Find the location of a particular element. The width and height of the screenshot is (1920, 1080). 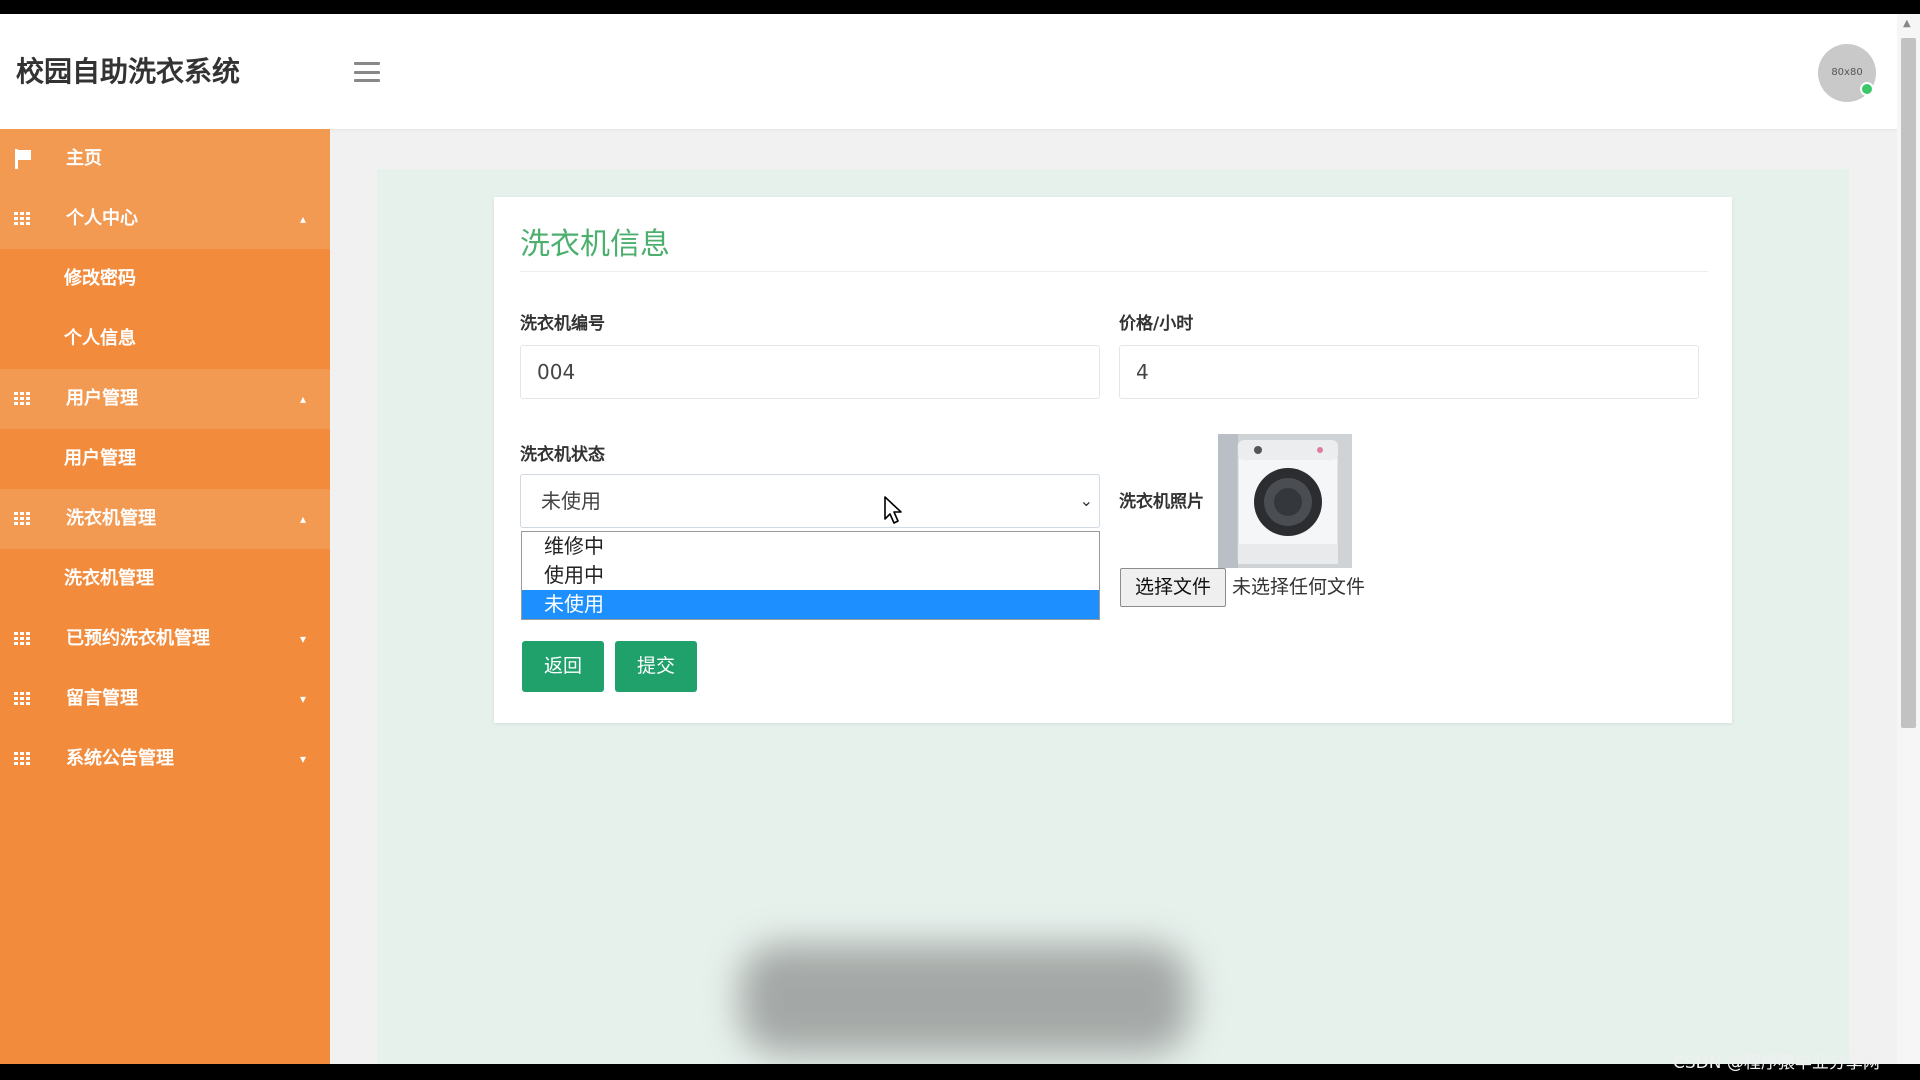

sidebar-item-messages: 留言管理 ▾ is located at coordinates (165, 699).